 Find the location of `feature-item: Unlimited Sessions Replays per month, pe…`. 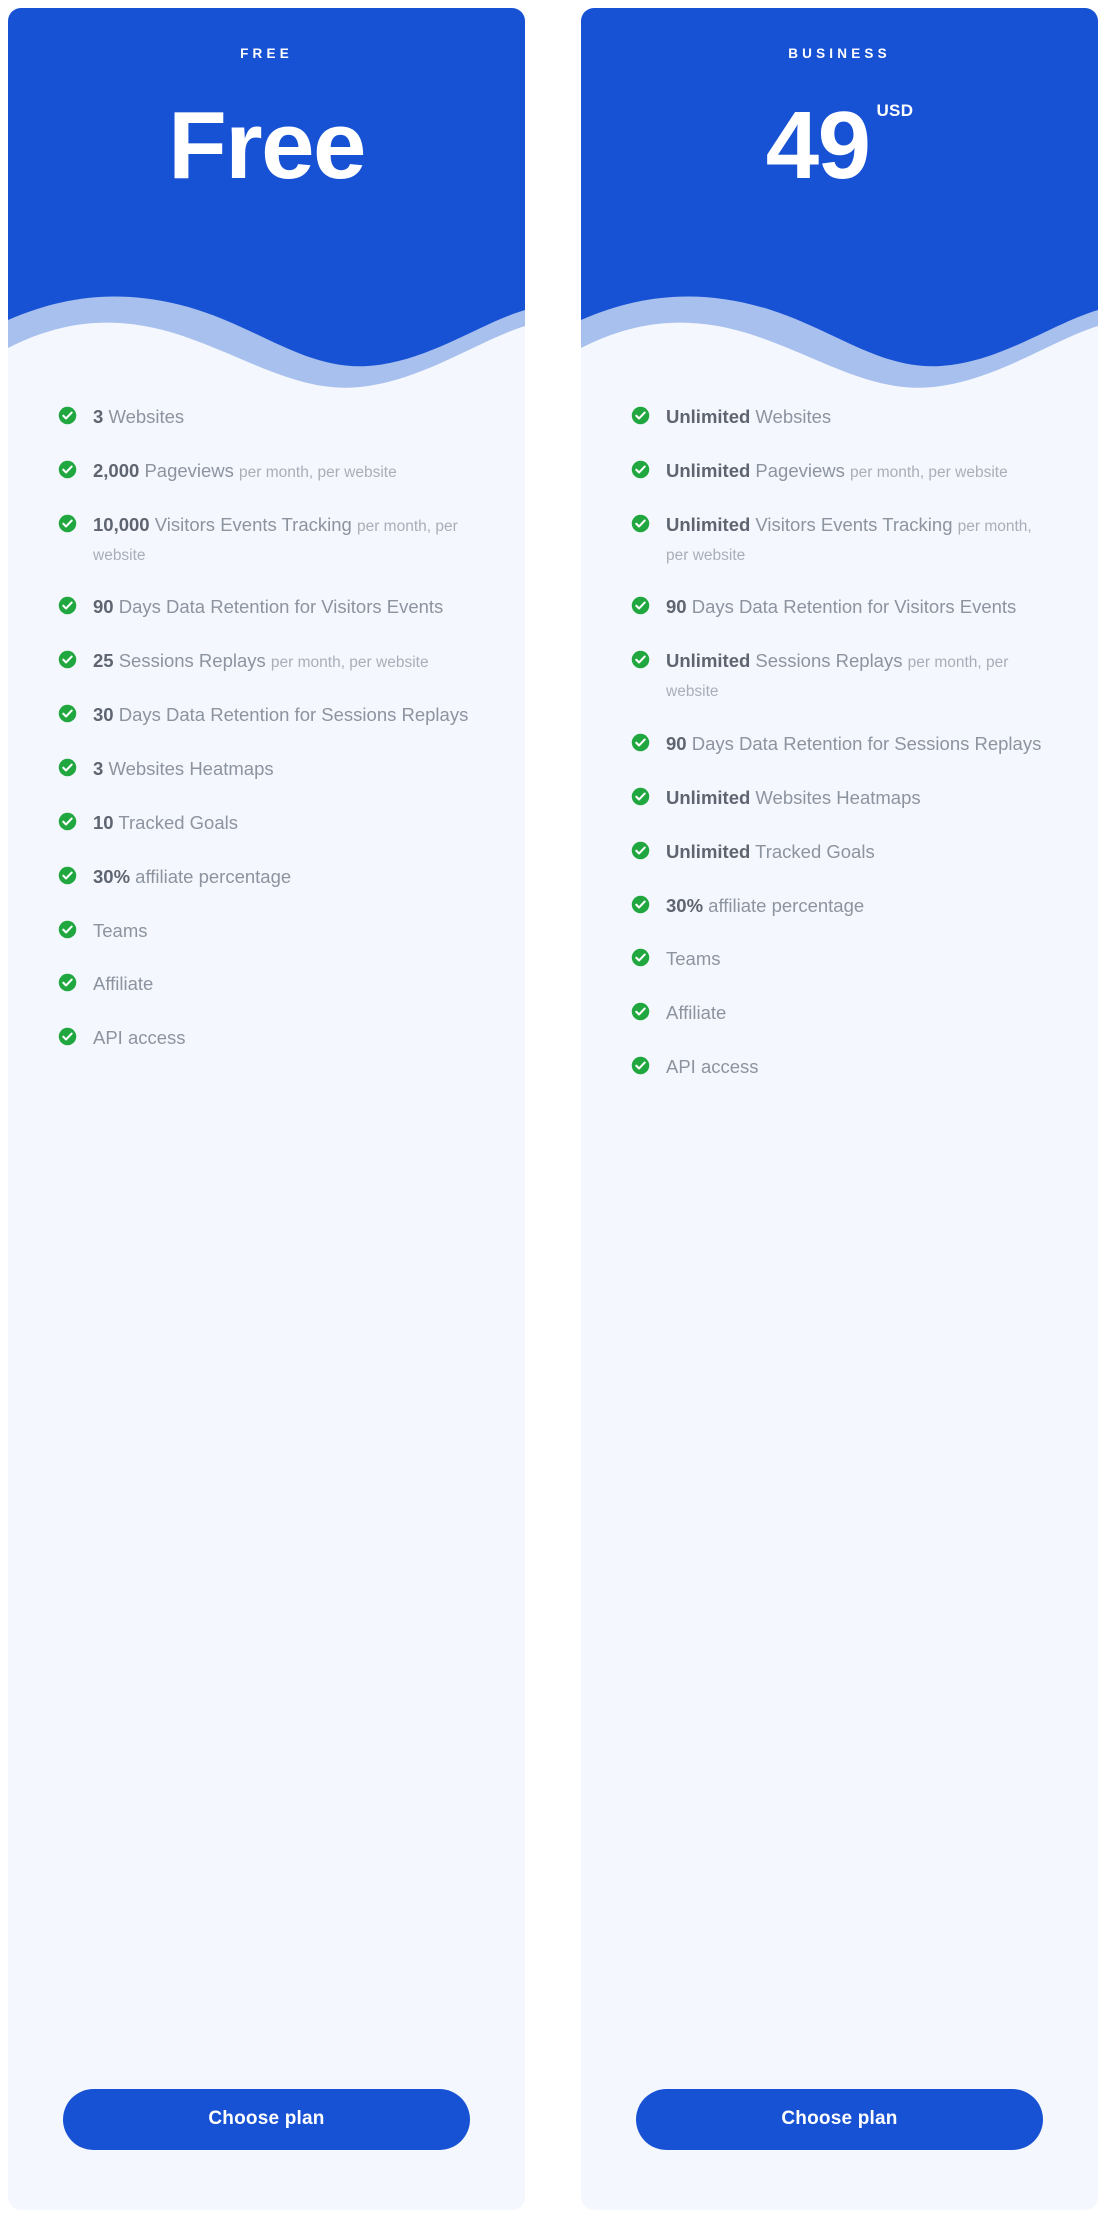

feature-item: Unlimited Sessions Replays per month, pe… is located at coordinates (841, 676).